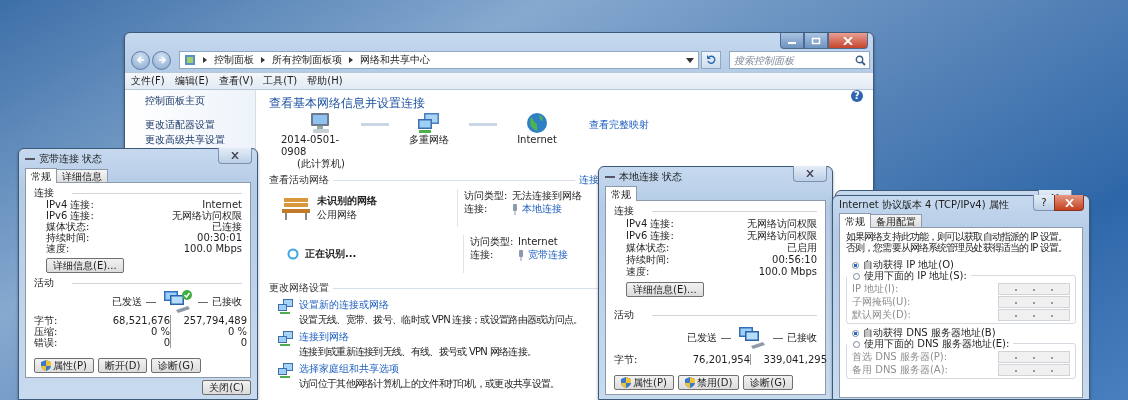 The height and width of the screenshot is (400, 1128). What do you see at coordinates (711, 60) in the screenshot?
I see `refresh-button` at bounding box center [711, 60].